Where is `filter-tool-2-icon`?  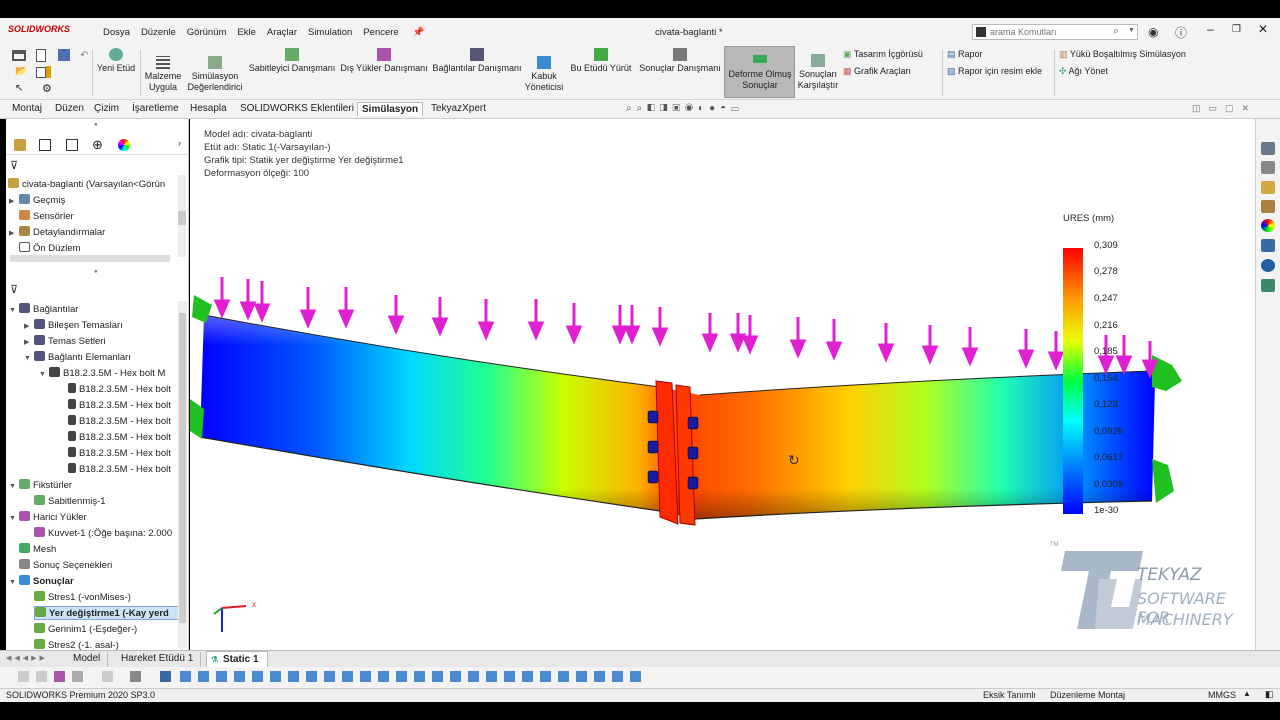 filter-tool-2-icon is located at coordinates (41, 676).